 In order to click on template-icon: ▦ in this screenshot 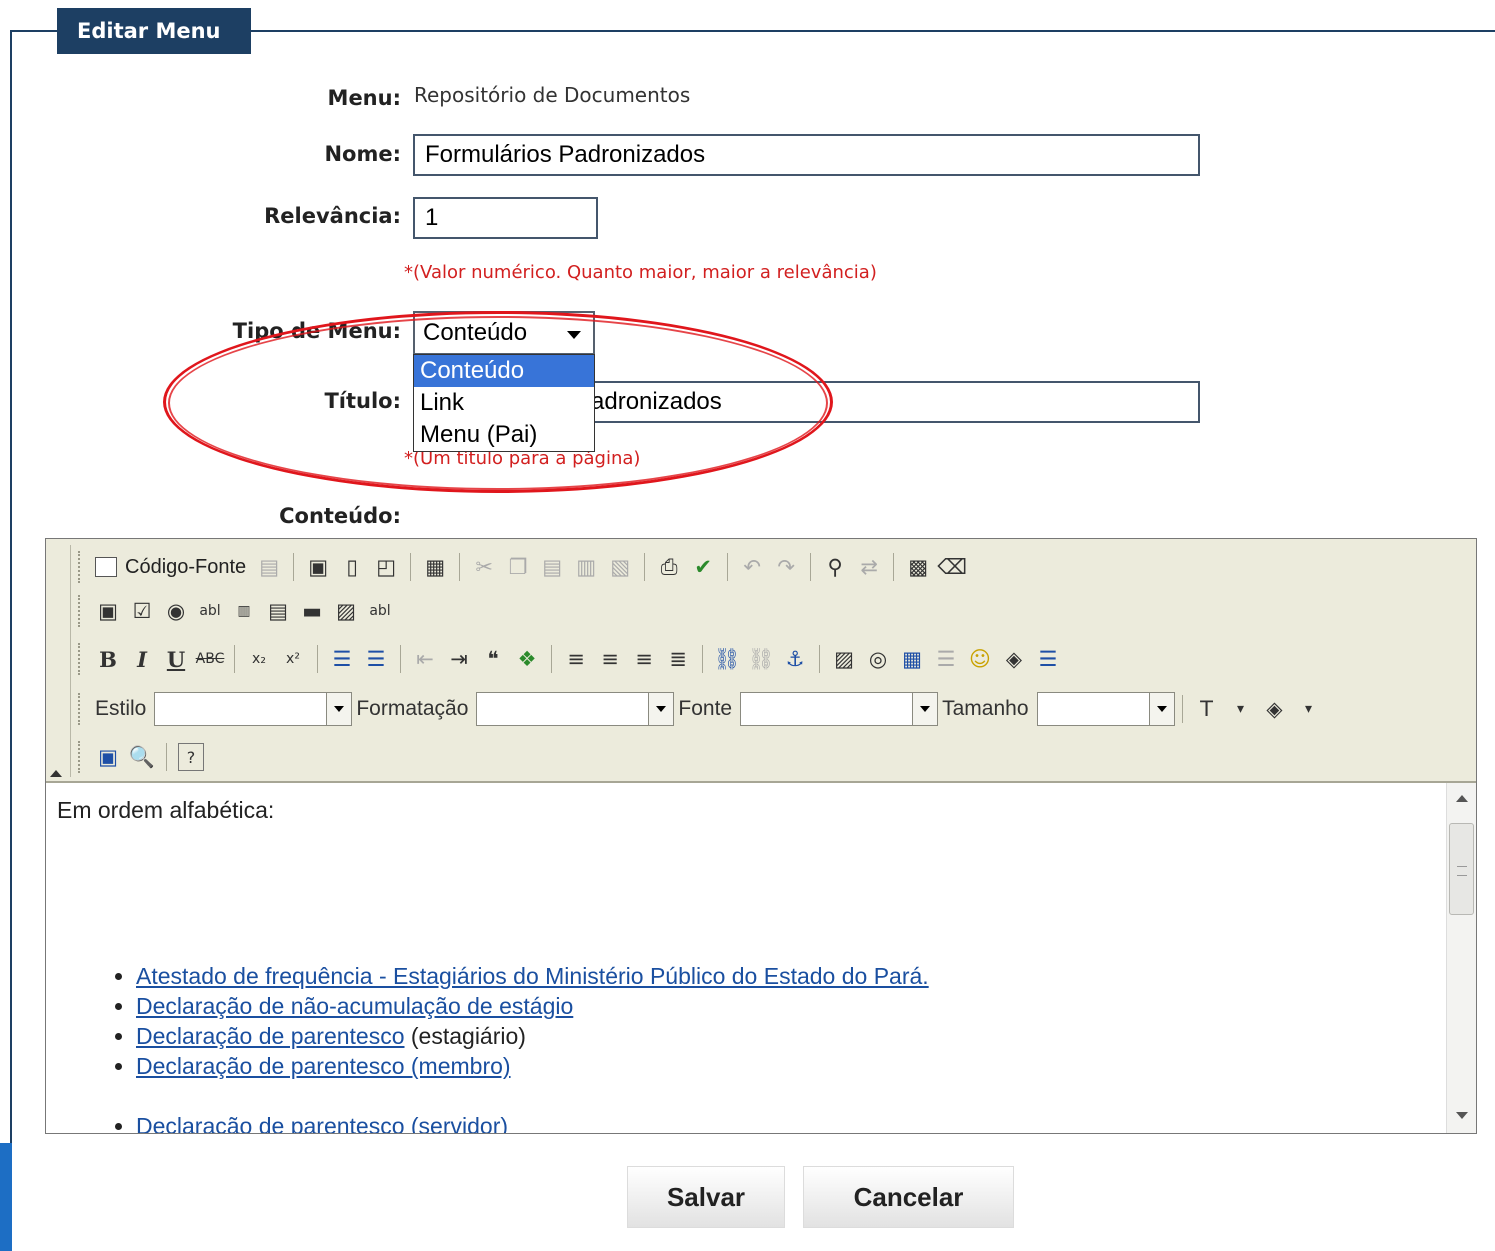, I will do `click(435, 567)`.